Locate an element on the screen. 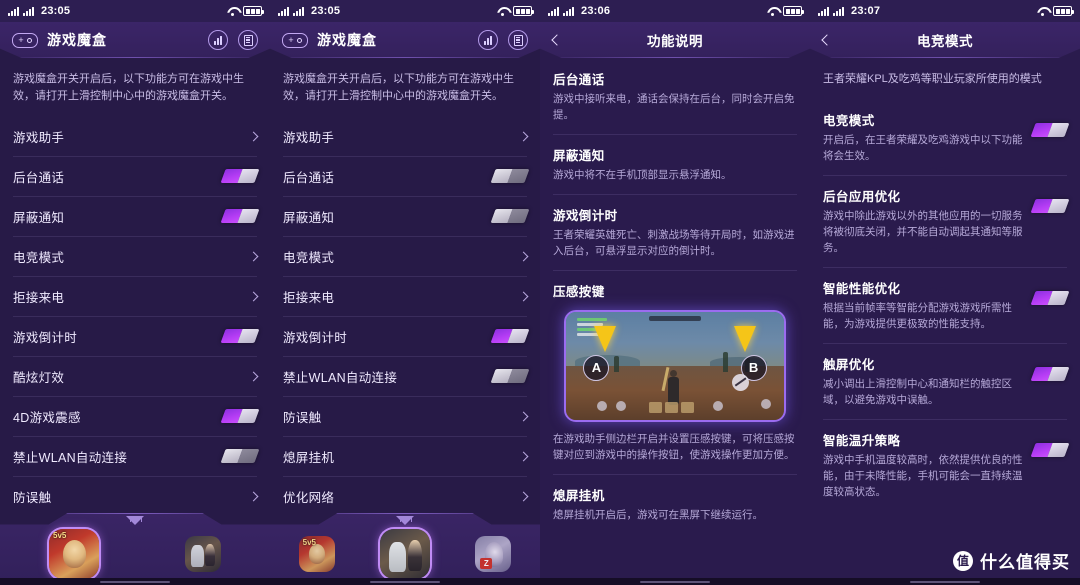 The image size is (1080, 585). pressure-indicator-right-icon is located at coordinates (744, 338).